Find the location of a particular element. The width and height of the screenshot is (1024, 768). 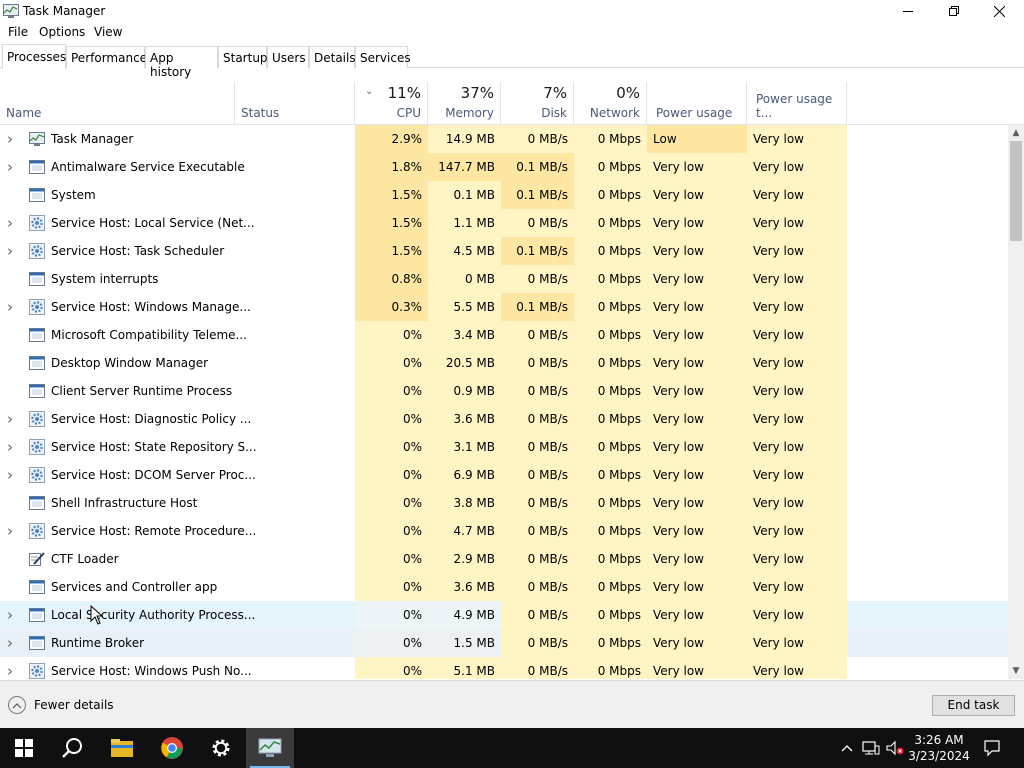

process-name: Client Server Runtime Process is located at coordinates (142, 391).